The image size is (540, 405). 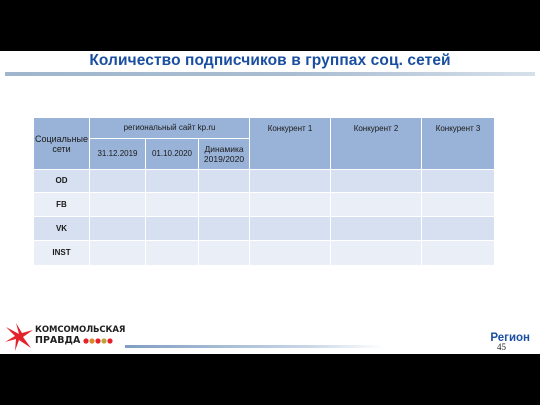 I want to click on table-row: FB, so click(x=264, y=204).